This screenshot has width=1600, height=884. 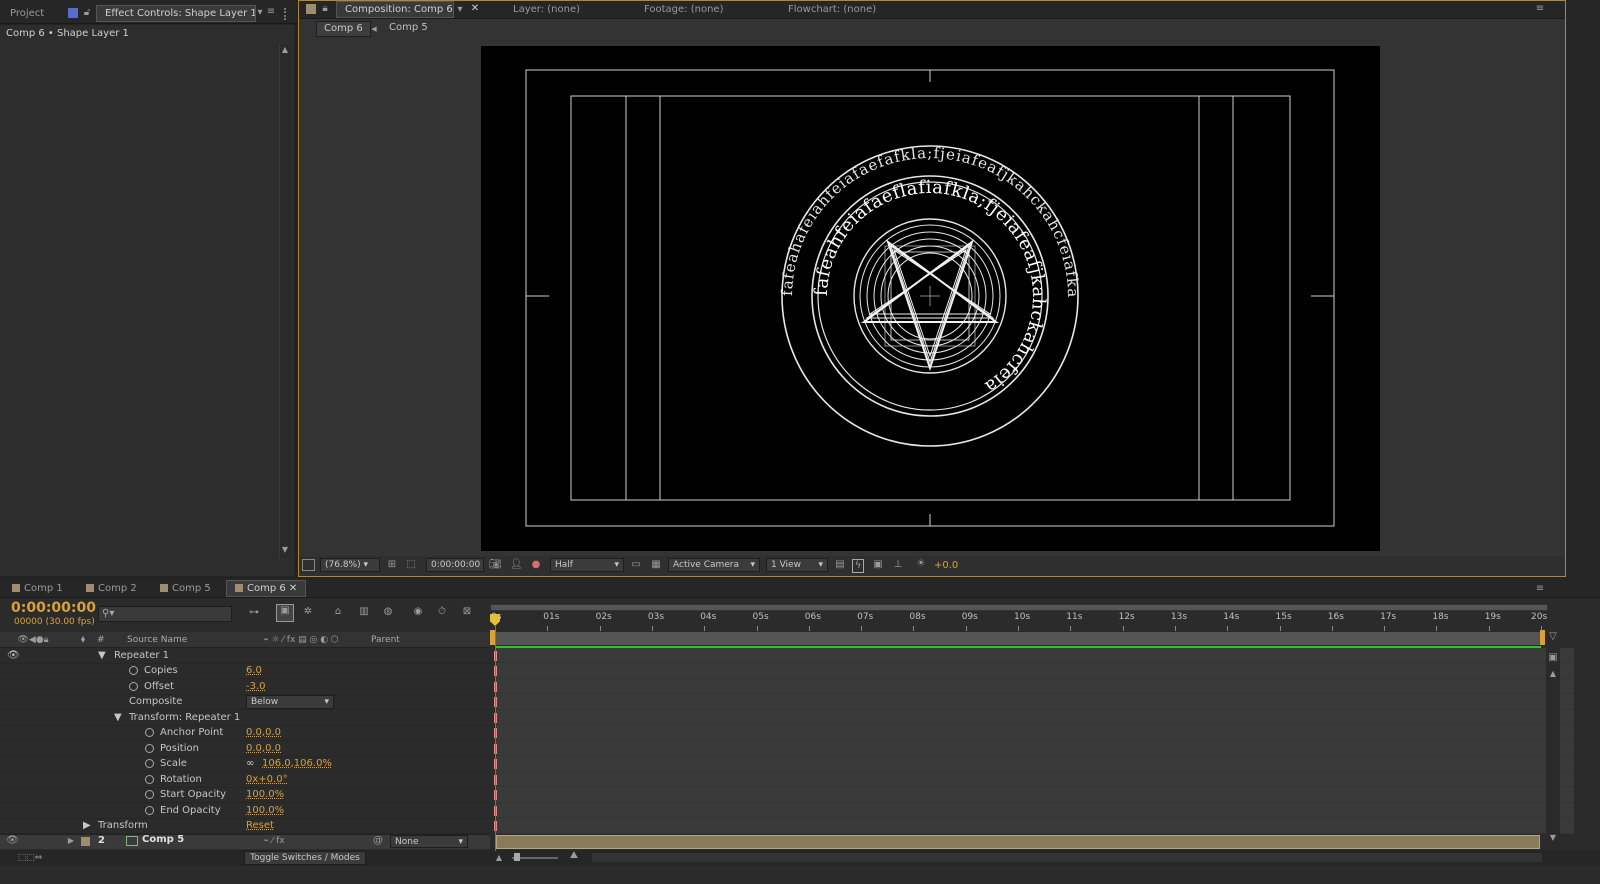 What do you see at coordinates (245, 811) in the screenshot?
I see `property-row: End Opacity 100.0%` at bounding box center [245, 811].